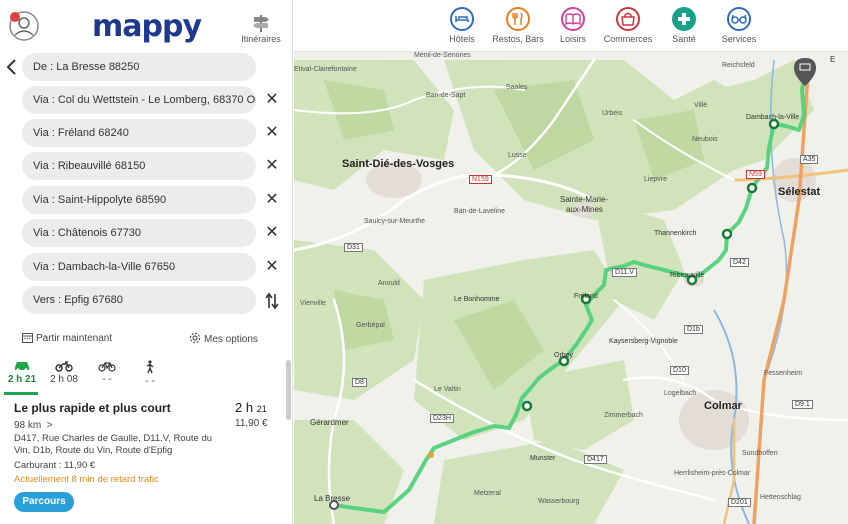  What do you see at coordinates (517, 87) in the screenshot?
I see `map-village-label: Saales` at bounding box center [517, 87].